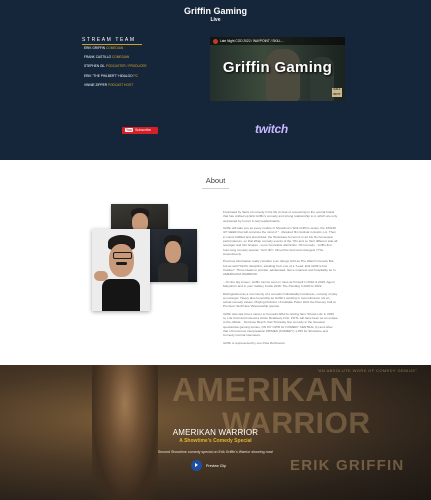 The height and width of the screenshot is (500, 431). I want to click on youtube-logo-icon: You, so click(129, 130).